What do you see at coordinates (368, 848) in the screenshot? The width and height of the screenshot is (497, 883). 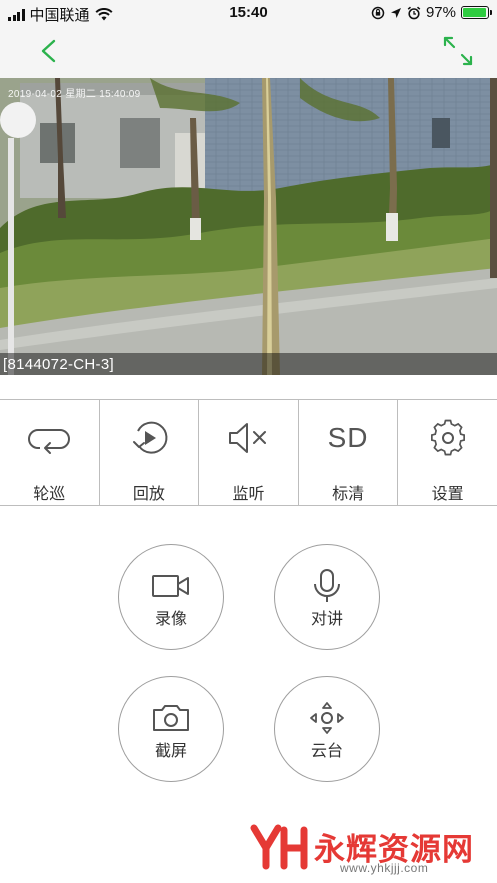 I see `watermark: 永辉资源网 www.yhkjjj.com` at bounding box center [368, 848].